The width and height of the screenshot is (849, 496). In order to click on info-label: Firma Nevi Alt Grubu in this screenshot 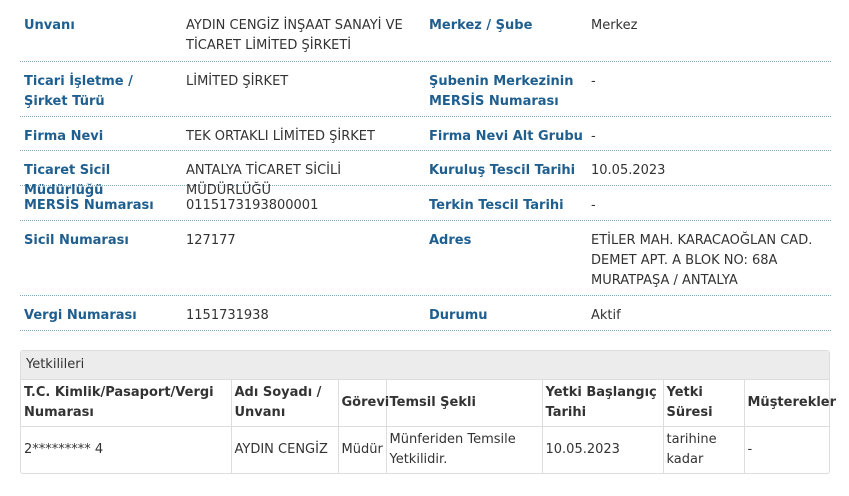, I will do `click(506, 136)`.